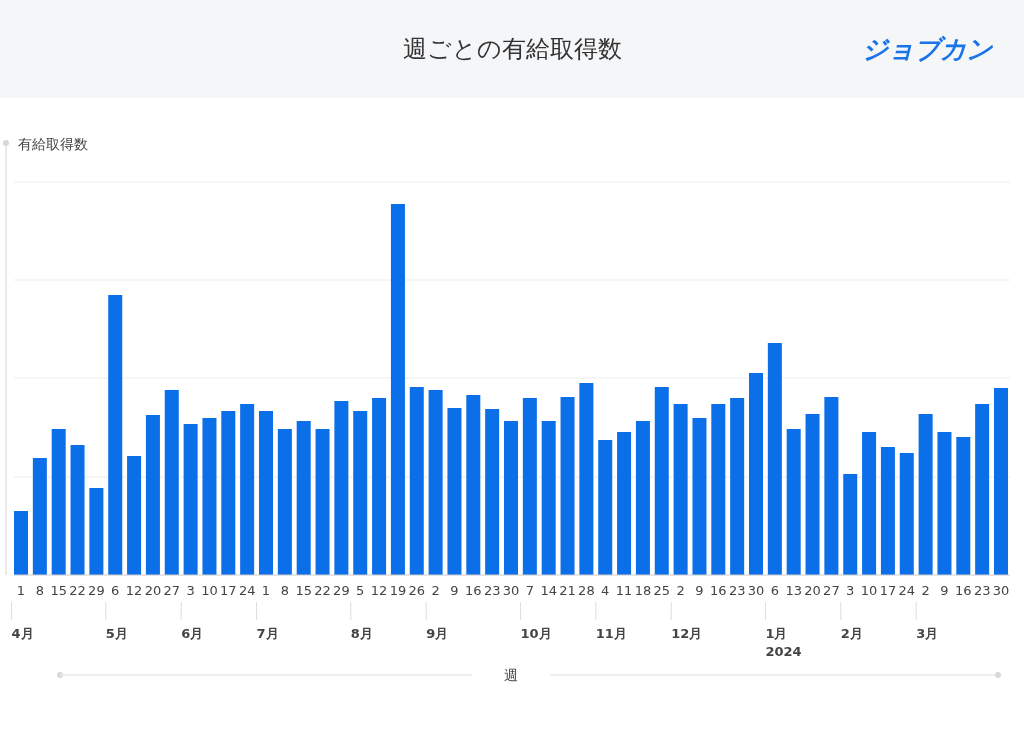 This screenshot has width=1024, height=730. Describe the element at coordinates (662, 590) in the screenshot. I see `week-label: 25` at that location.